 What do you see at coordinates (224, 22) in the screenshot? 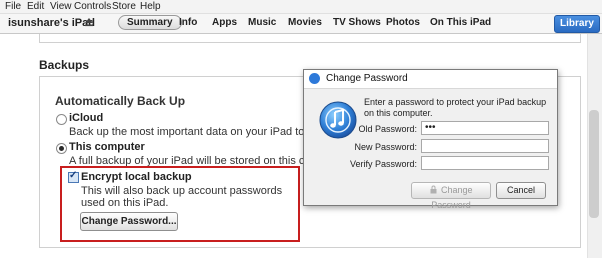
I see `tab-apps: Apps` at bounding box center [224, 22].